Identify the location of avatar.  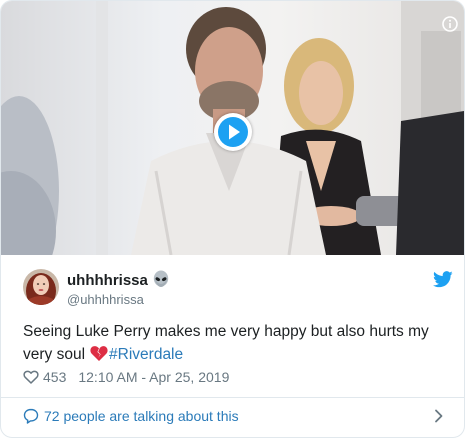
(41, 287).